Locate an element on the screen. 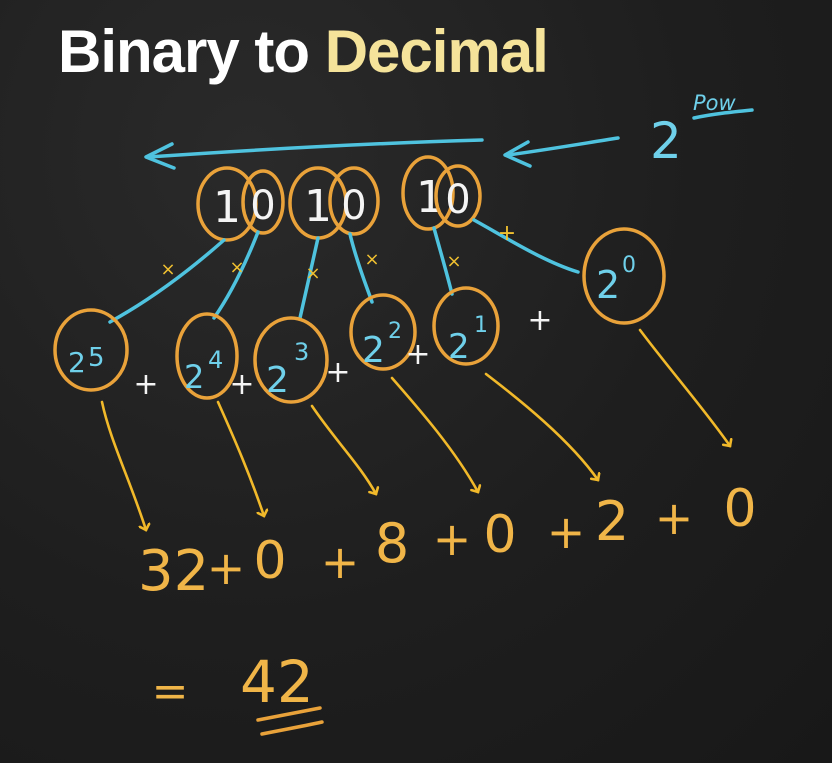 This screenshot has height=763, width=832. sum-row: 32 + 0 + 8 + 0 + 2 + 0 is located at coordinates (447, 541).